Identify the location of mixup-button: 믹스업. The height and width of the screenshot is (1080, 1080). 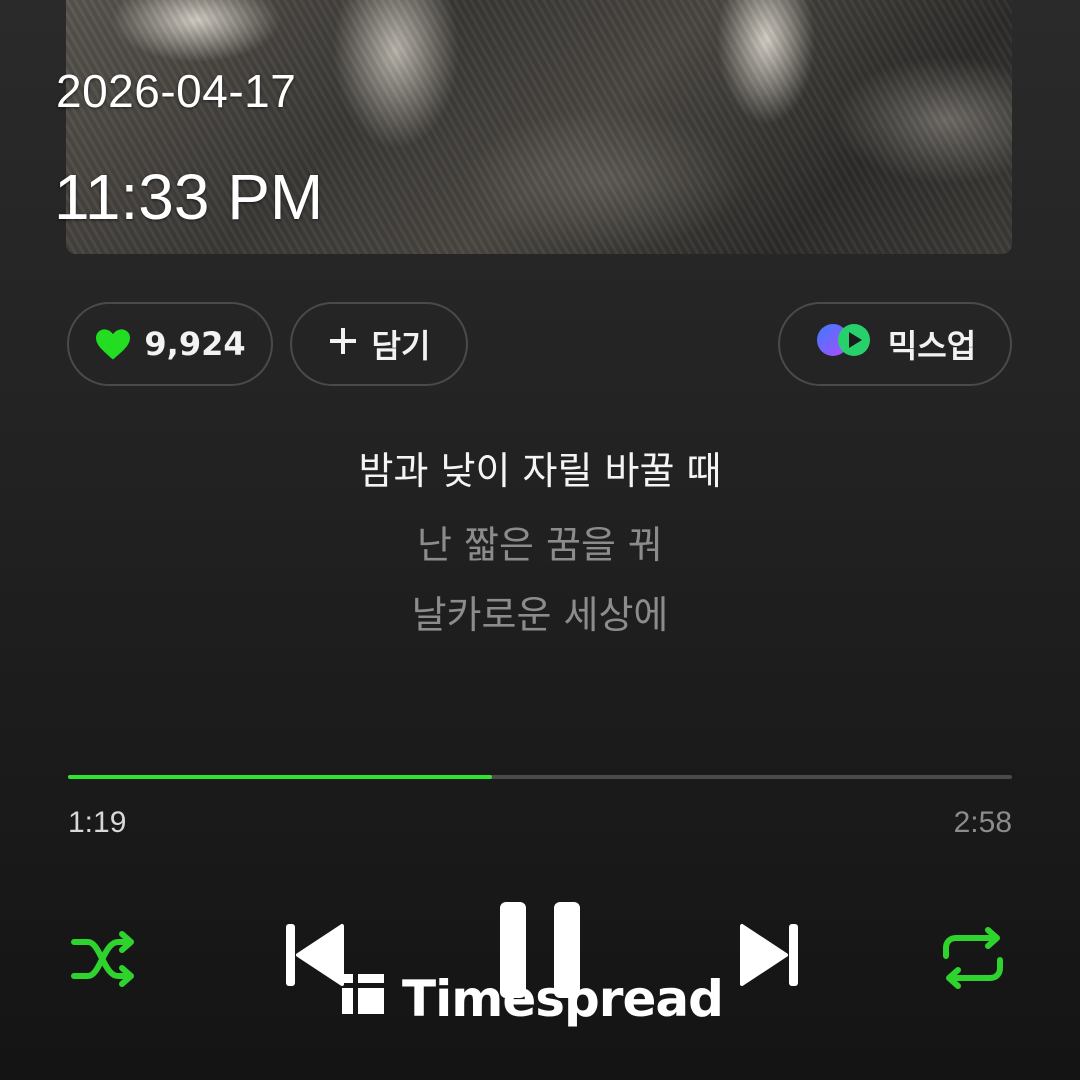
(895, 344).